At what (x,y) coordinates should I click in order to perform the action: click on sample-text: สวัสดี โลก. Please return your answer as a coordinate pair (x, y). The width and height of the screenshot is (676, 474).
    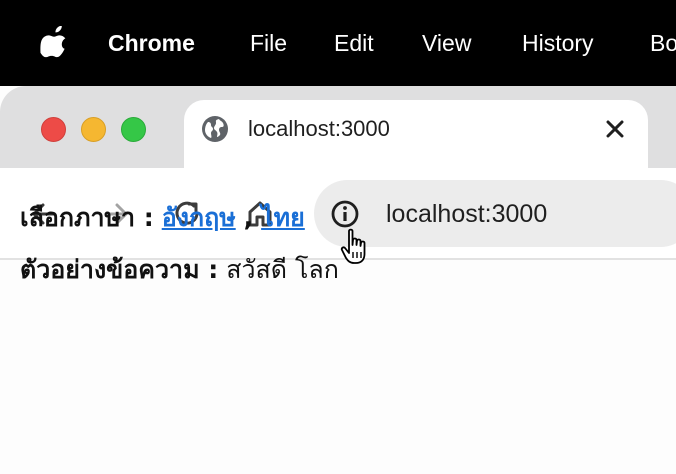
    Looking at the image, I should click on (282, 269).